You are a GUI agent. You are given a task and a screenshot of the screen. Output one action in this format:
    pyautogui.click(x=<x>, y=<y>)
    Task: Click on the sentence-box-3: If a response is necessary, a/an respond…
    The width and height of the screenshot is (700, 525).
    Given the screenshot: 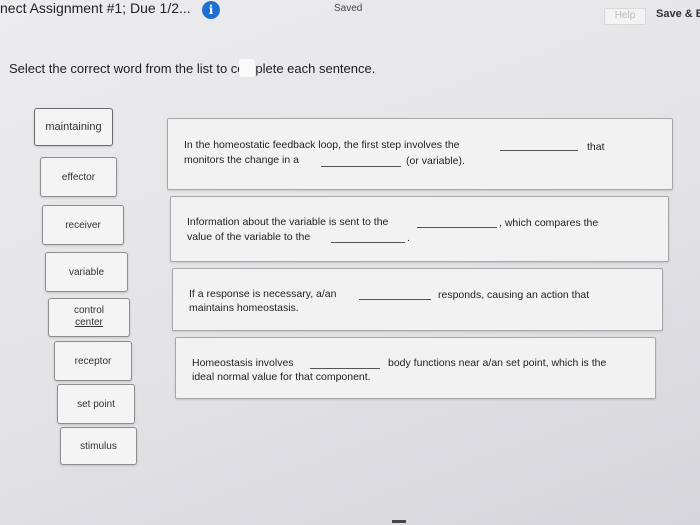 What is the action you would take?
    pyautogui.click(x=417, y=299)
    